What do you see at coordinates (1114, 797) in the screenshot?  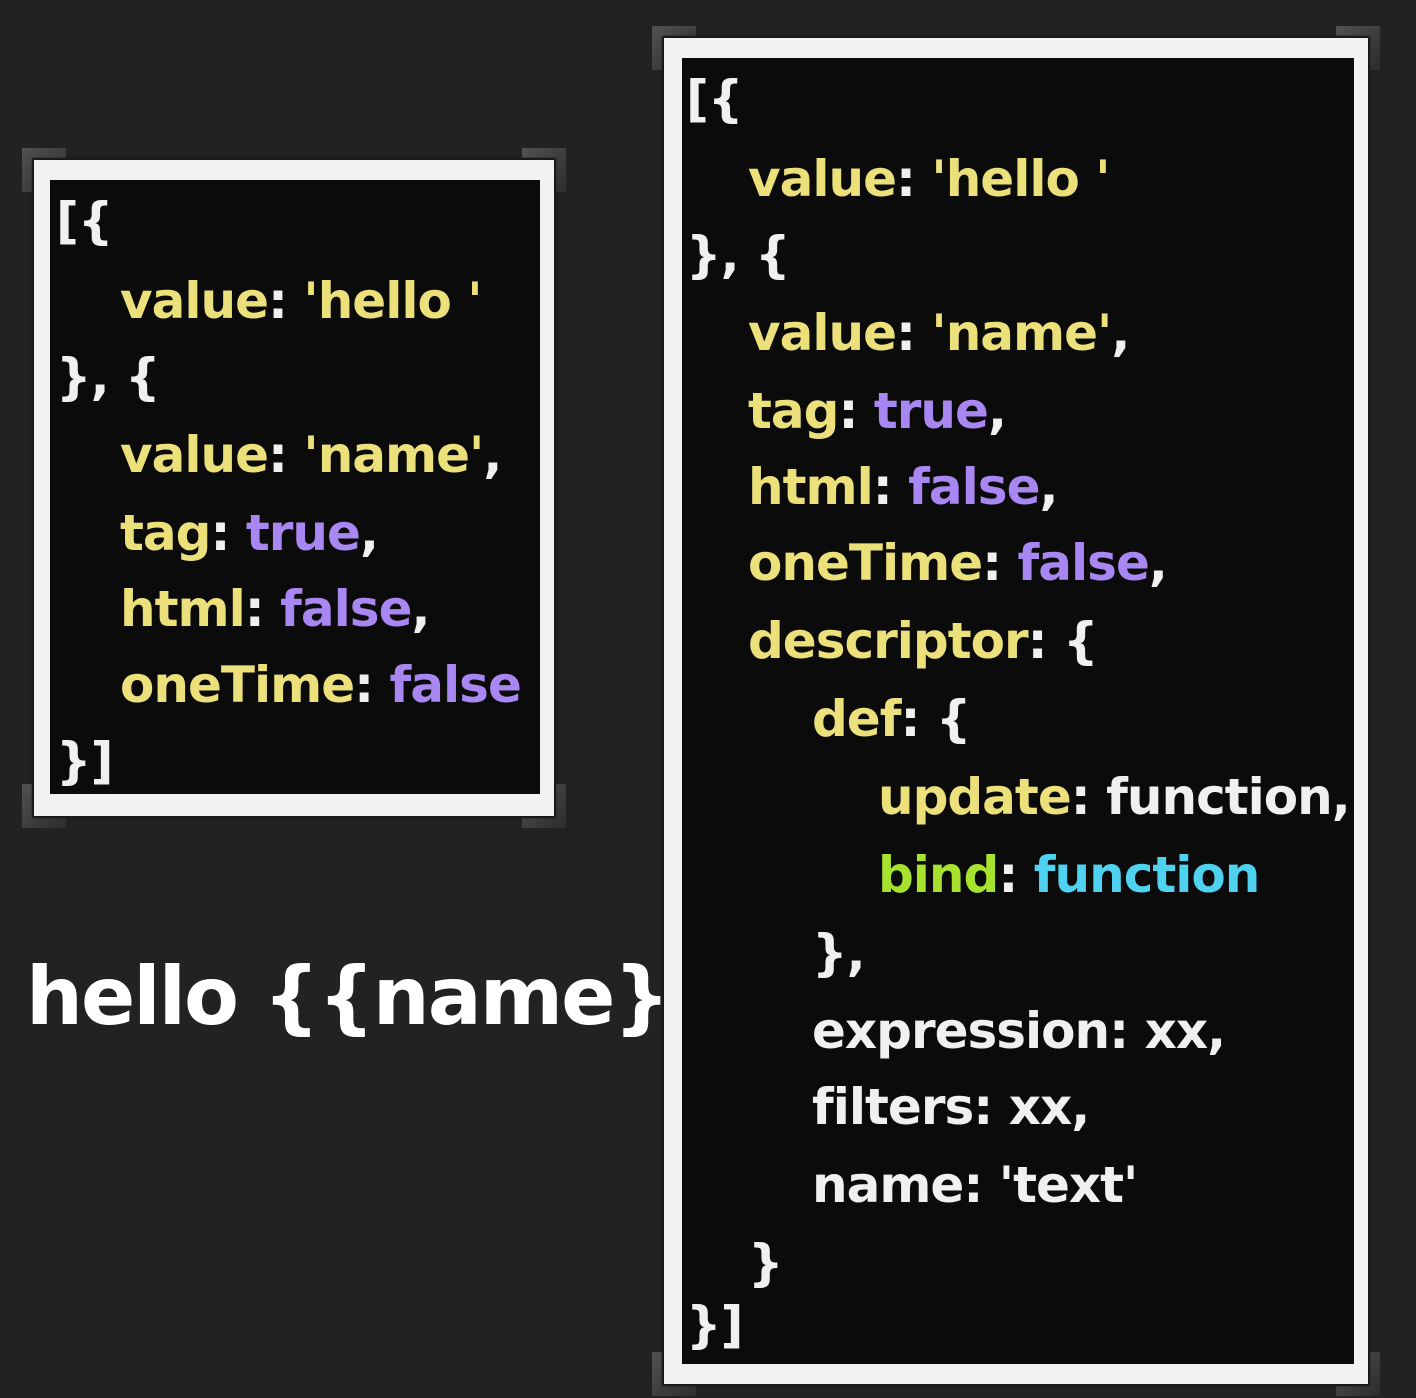 I see `code-line: update: function,` at bounding box center [1114, 797].